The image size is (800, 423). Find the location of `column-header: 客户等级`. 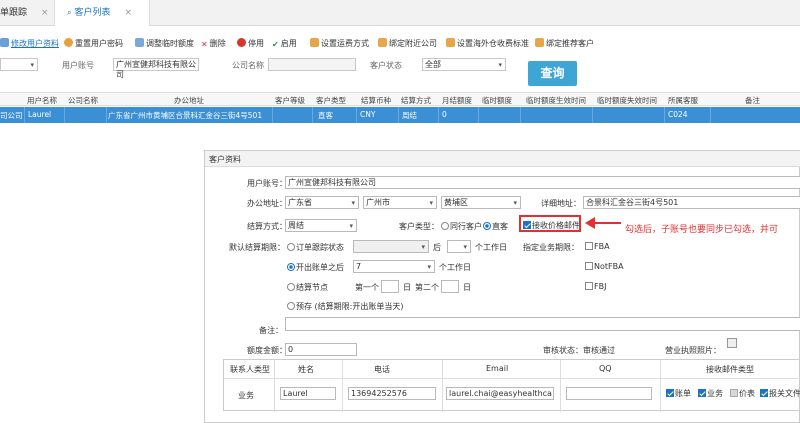

column-header: 客户等级 is located at coordinates (290, 100).